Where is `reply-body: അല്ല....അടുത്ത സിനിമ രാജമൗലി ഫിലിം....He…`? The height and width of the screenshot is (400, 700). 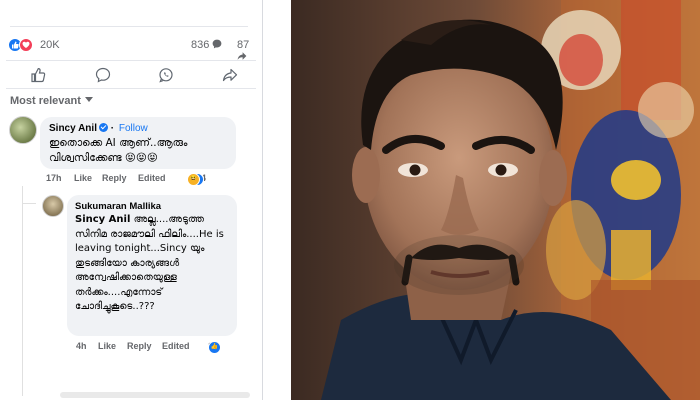 reply-body: അല്ല....അടുത്ത സിനിമ രാജമൗലി ഫിലിം....He… is located at coordinates (149, 263).